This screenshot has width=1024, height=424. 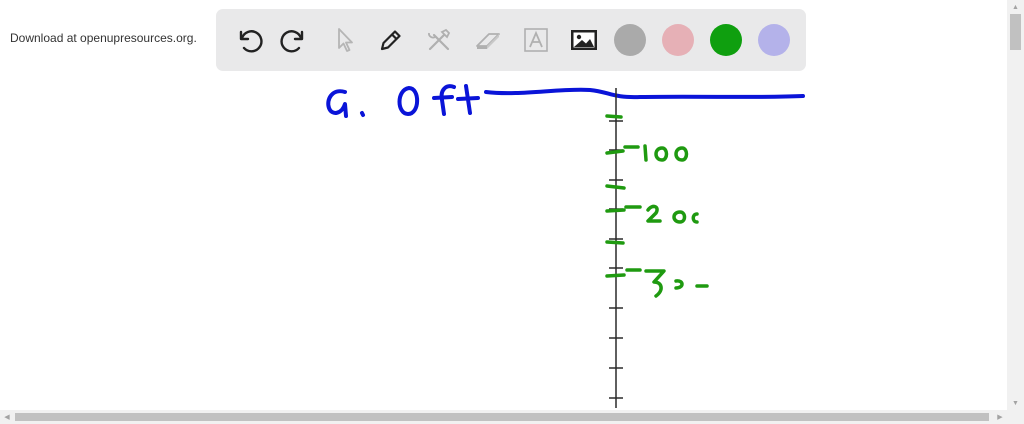 I want to click on scroll-up-arrow-icon: ▲, so click(x=1015, y=7).